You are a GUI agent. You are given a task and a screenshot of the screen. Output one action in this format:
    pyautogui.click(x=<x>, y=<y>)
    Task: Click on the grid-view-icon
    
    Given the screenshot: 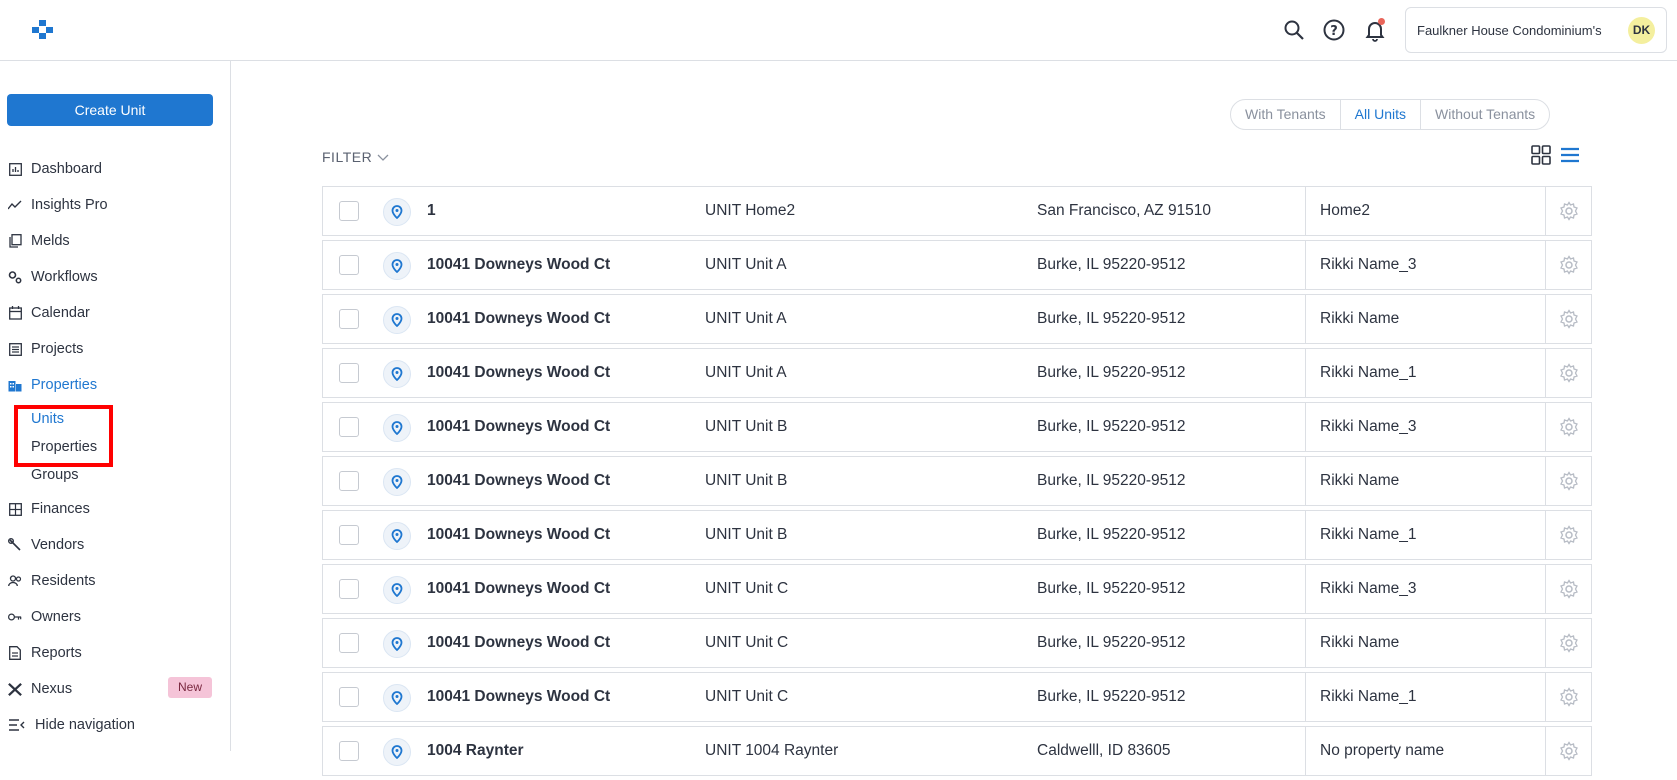 What is the action you would take?
    pyautogui.click(x=1541, y=155)
    